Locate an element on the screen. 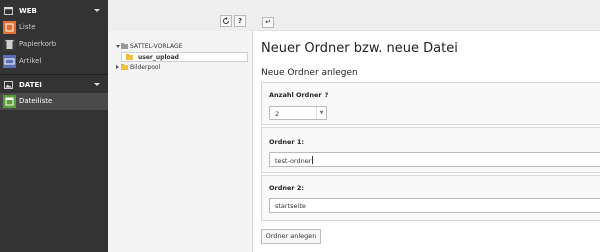 This screenshot has height=252, width=600. folder-count-fieldset: Anzahl Ordner? 2 ▼ is located at coordinates (430, 103).